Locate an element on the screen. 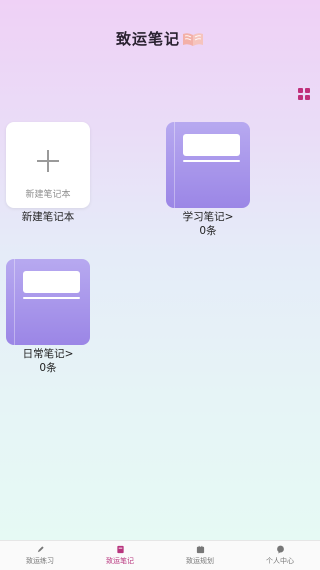  tab-label: 致运笔记 is located at coordinates (120, 561).